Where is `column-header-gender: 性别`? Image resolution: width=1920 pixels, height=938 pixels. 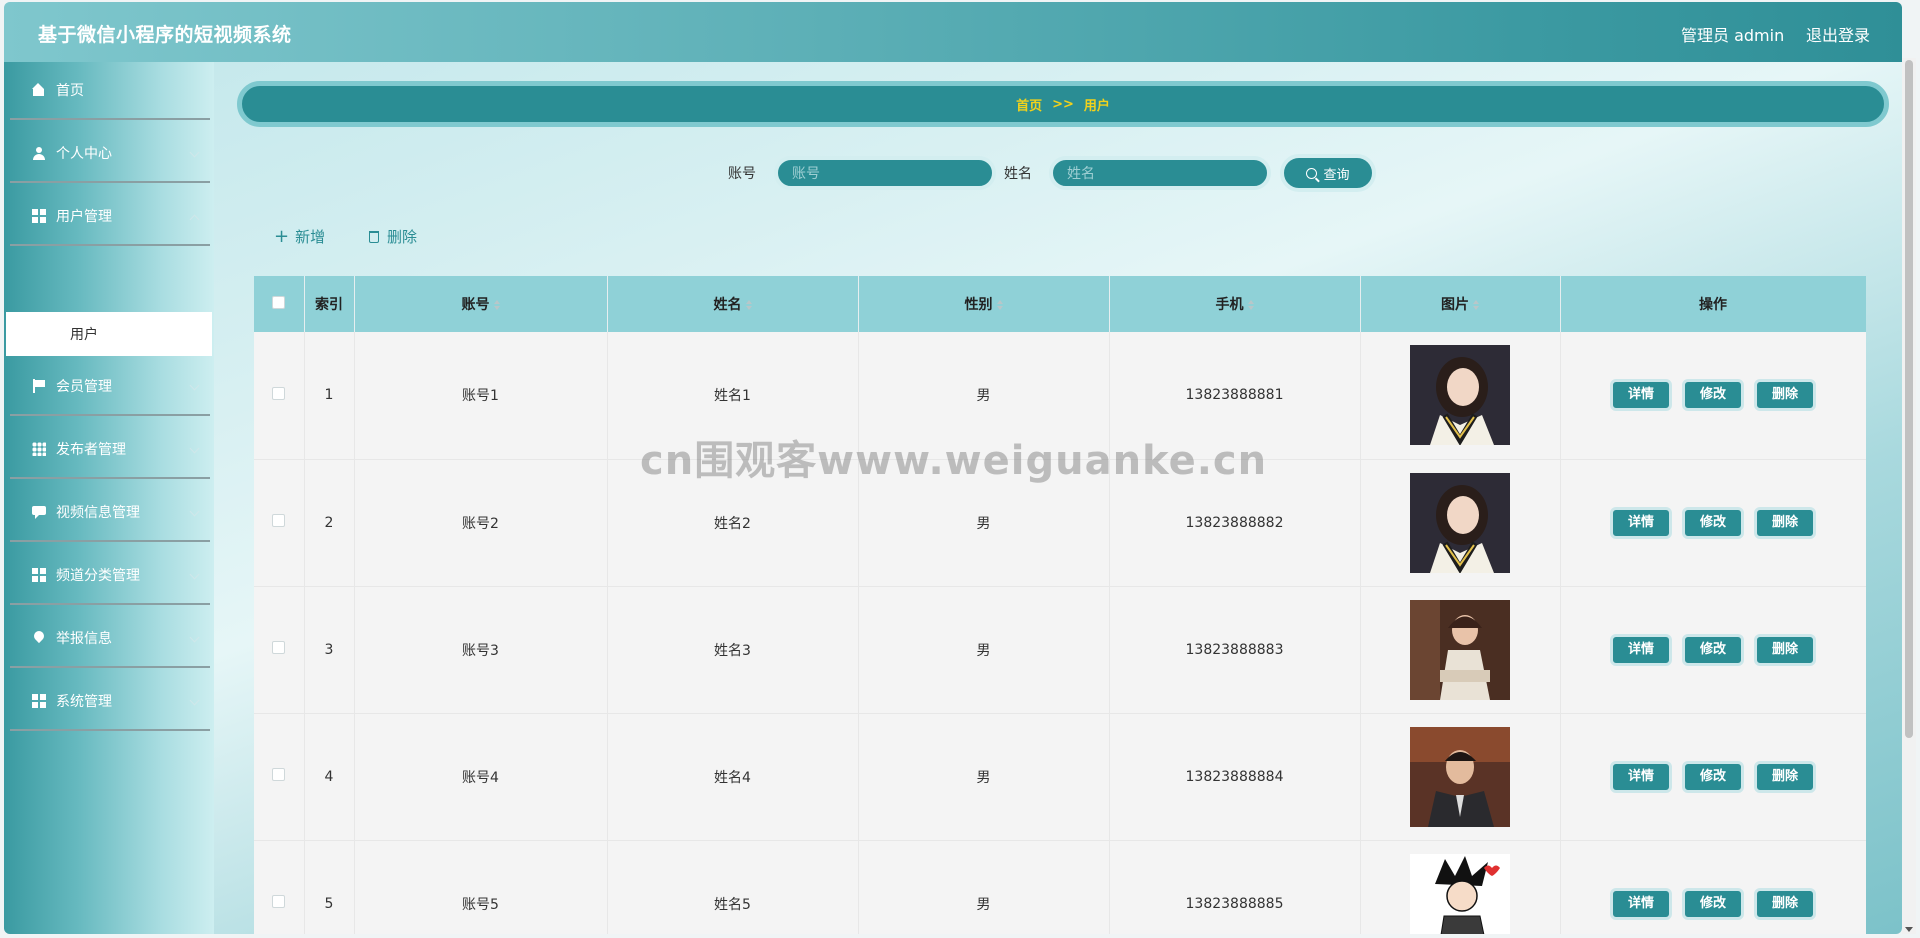
column-header-gender: 性别 is located at coordinates (984, 304).